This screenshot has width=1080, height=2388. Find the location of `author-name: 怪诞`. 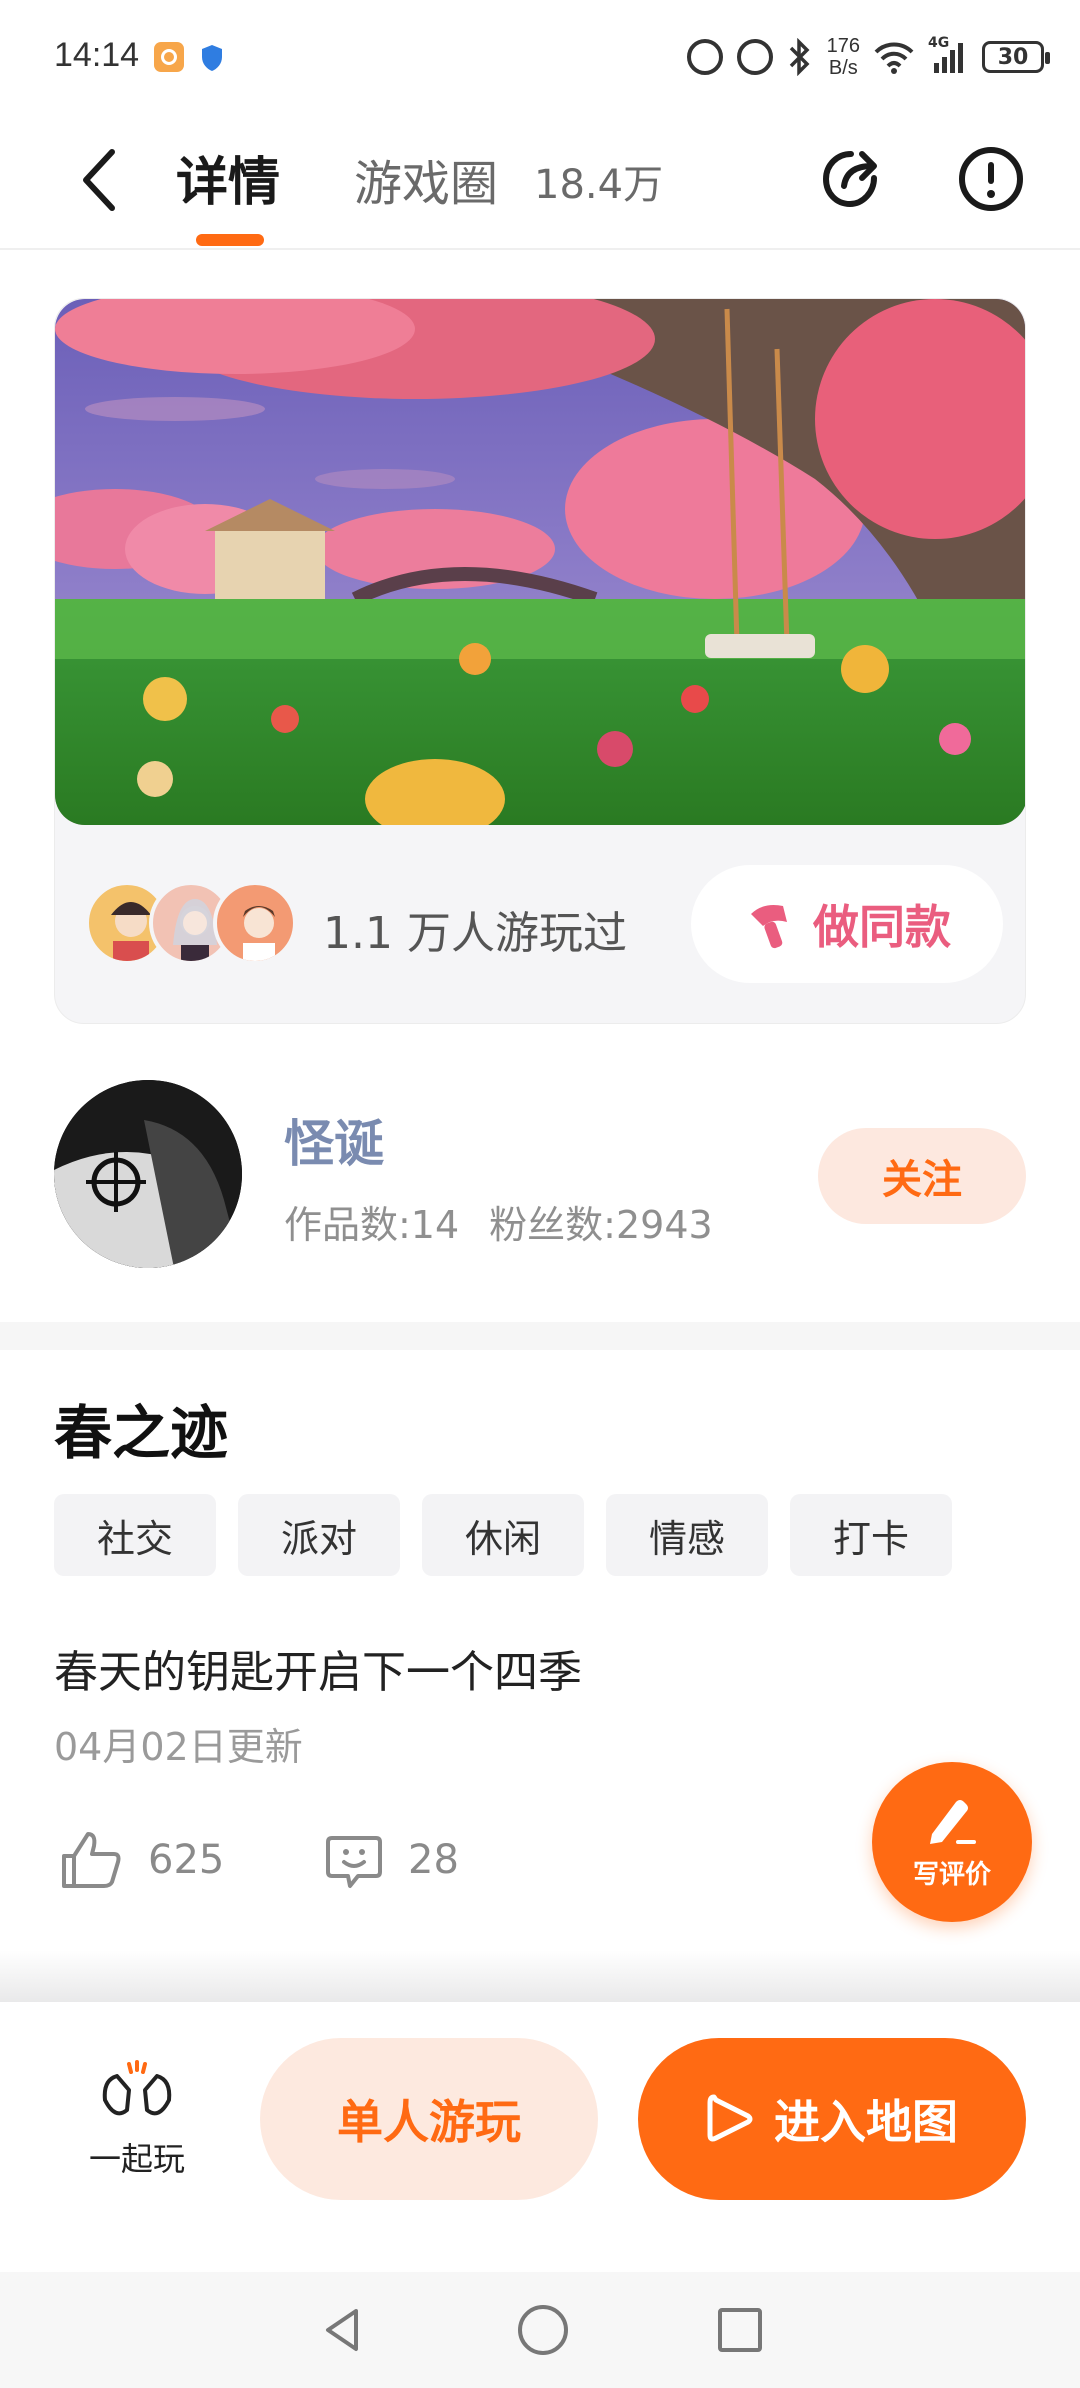

author-name: 怪诞 is located at coordinates (334, 1140).